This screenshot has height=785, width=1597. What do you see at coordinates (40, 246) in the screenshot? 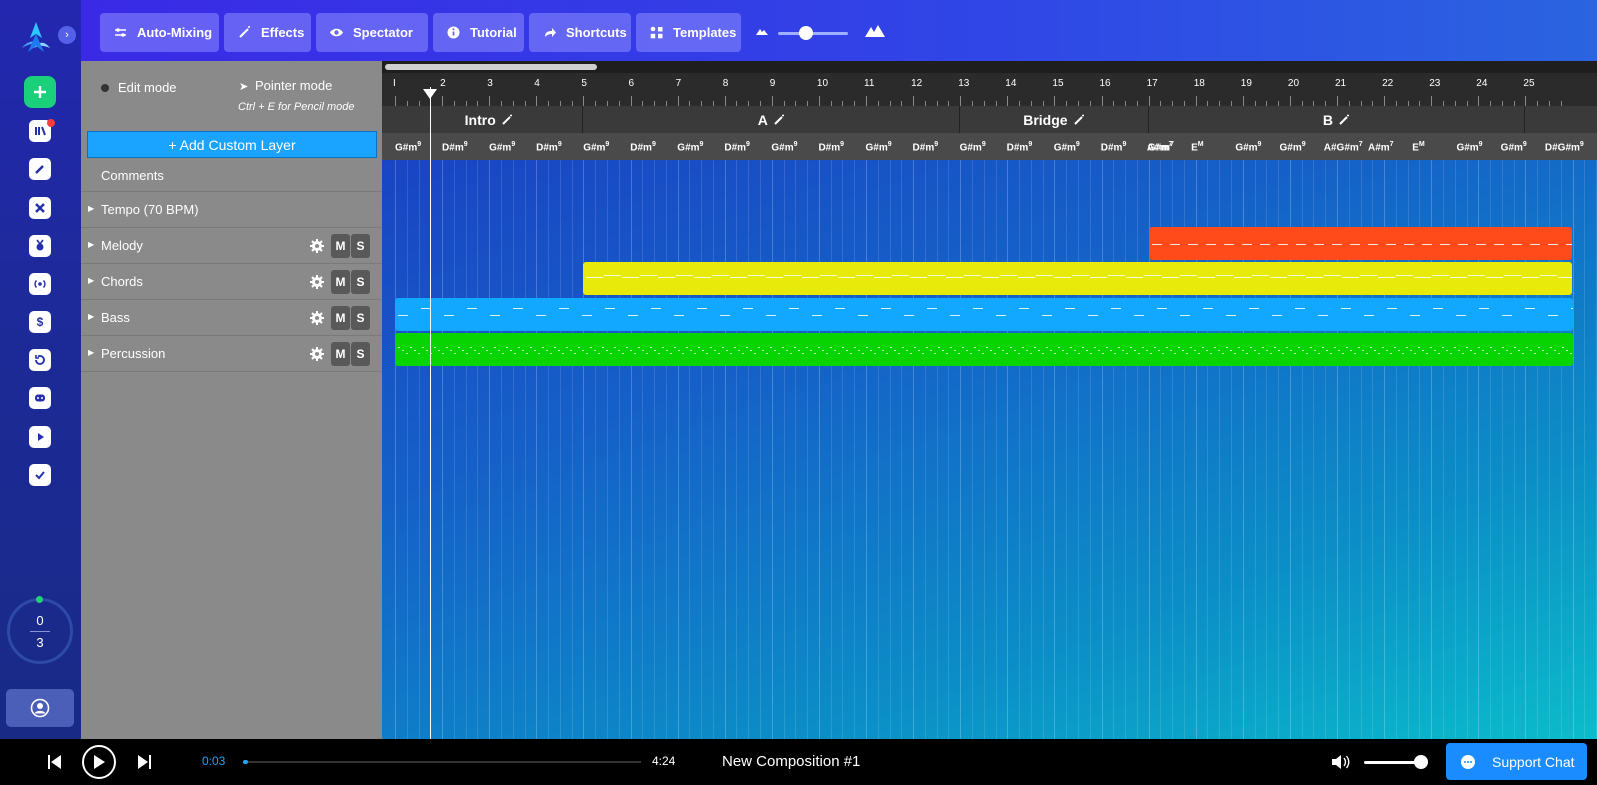
I see `achievements-button` at bounding box center [40, 246].